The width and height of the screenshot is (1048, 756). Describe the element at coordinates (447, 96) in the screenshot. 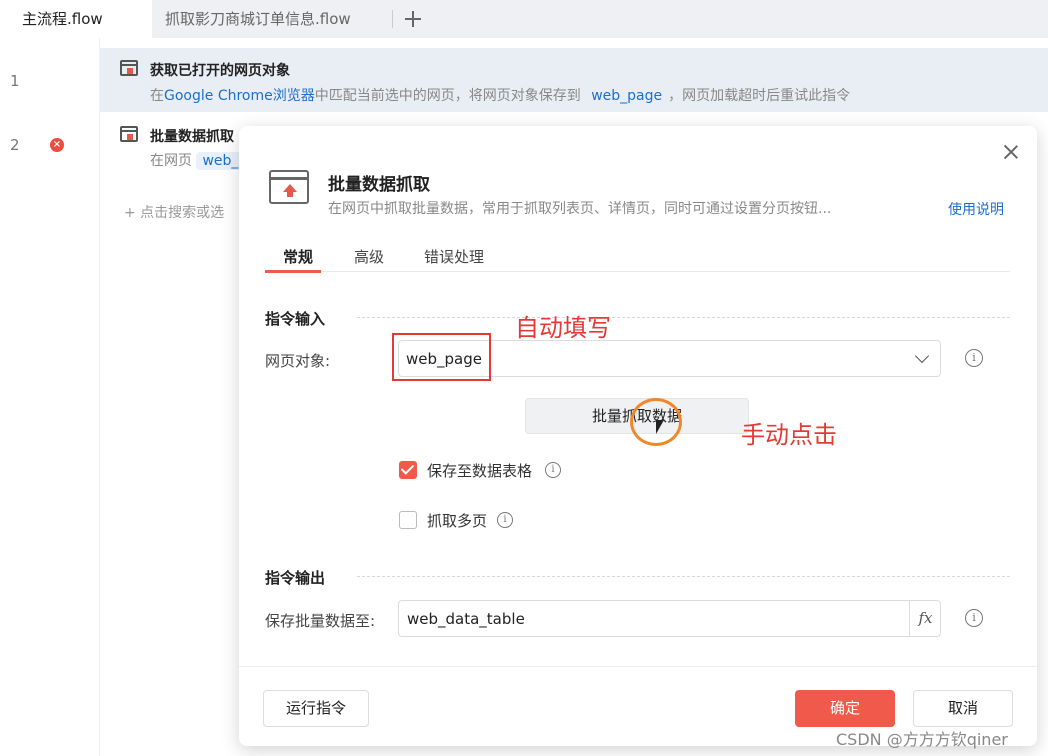

I see `desc-text: 中匹配当前选中的网页，将网页对象保存到` at that location.